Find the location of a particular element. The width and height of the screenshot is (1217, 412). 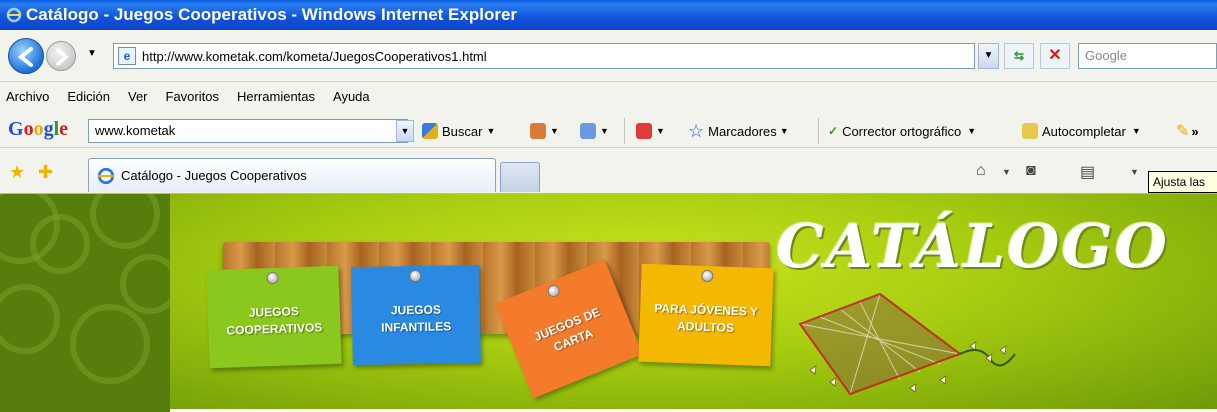

favorites-center-icon: ★ is located at coordinates (17, 172).